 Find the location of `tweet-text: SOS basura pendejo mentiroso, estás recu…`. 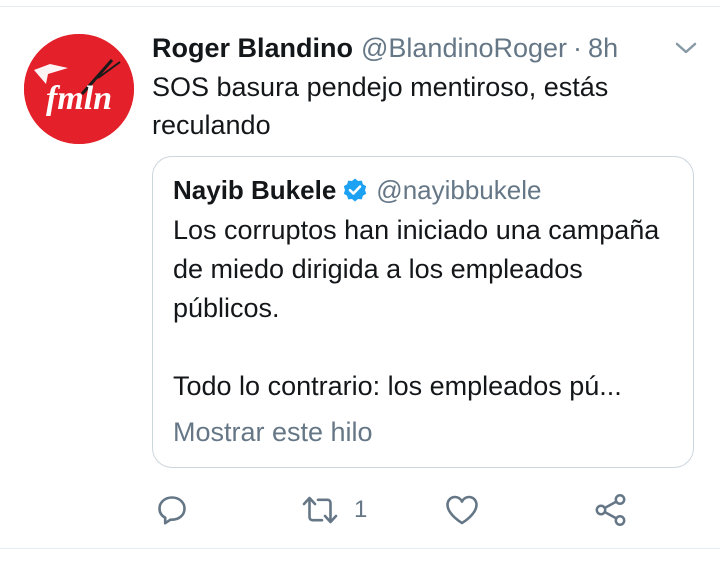

tweet-text: SOS basura pendejo mentiroso, estás recu… is located at coordinates (380, 106).